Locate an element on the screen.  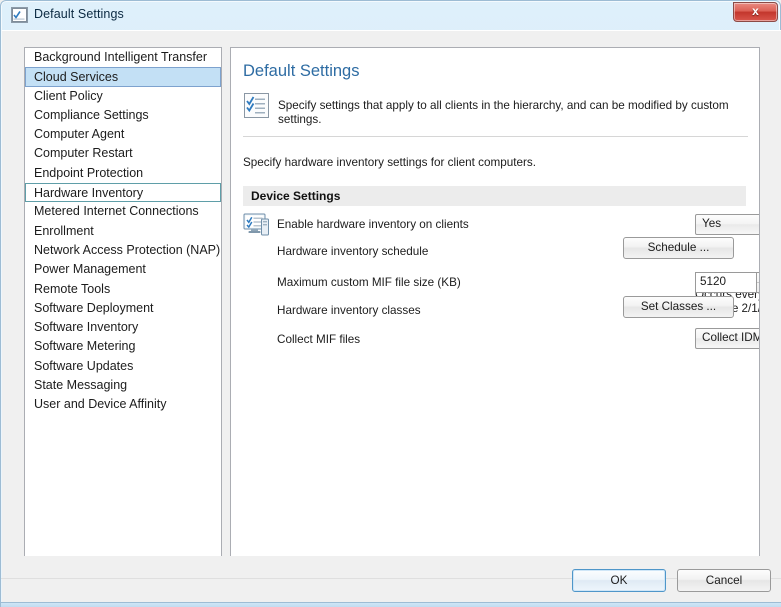
sidebar-item-computer-agent: Computer Agent is located at coordinates (123, 134).